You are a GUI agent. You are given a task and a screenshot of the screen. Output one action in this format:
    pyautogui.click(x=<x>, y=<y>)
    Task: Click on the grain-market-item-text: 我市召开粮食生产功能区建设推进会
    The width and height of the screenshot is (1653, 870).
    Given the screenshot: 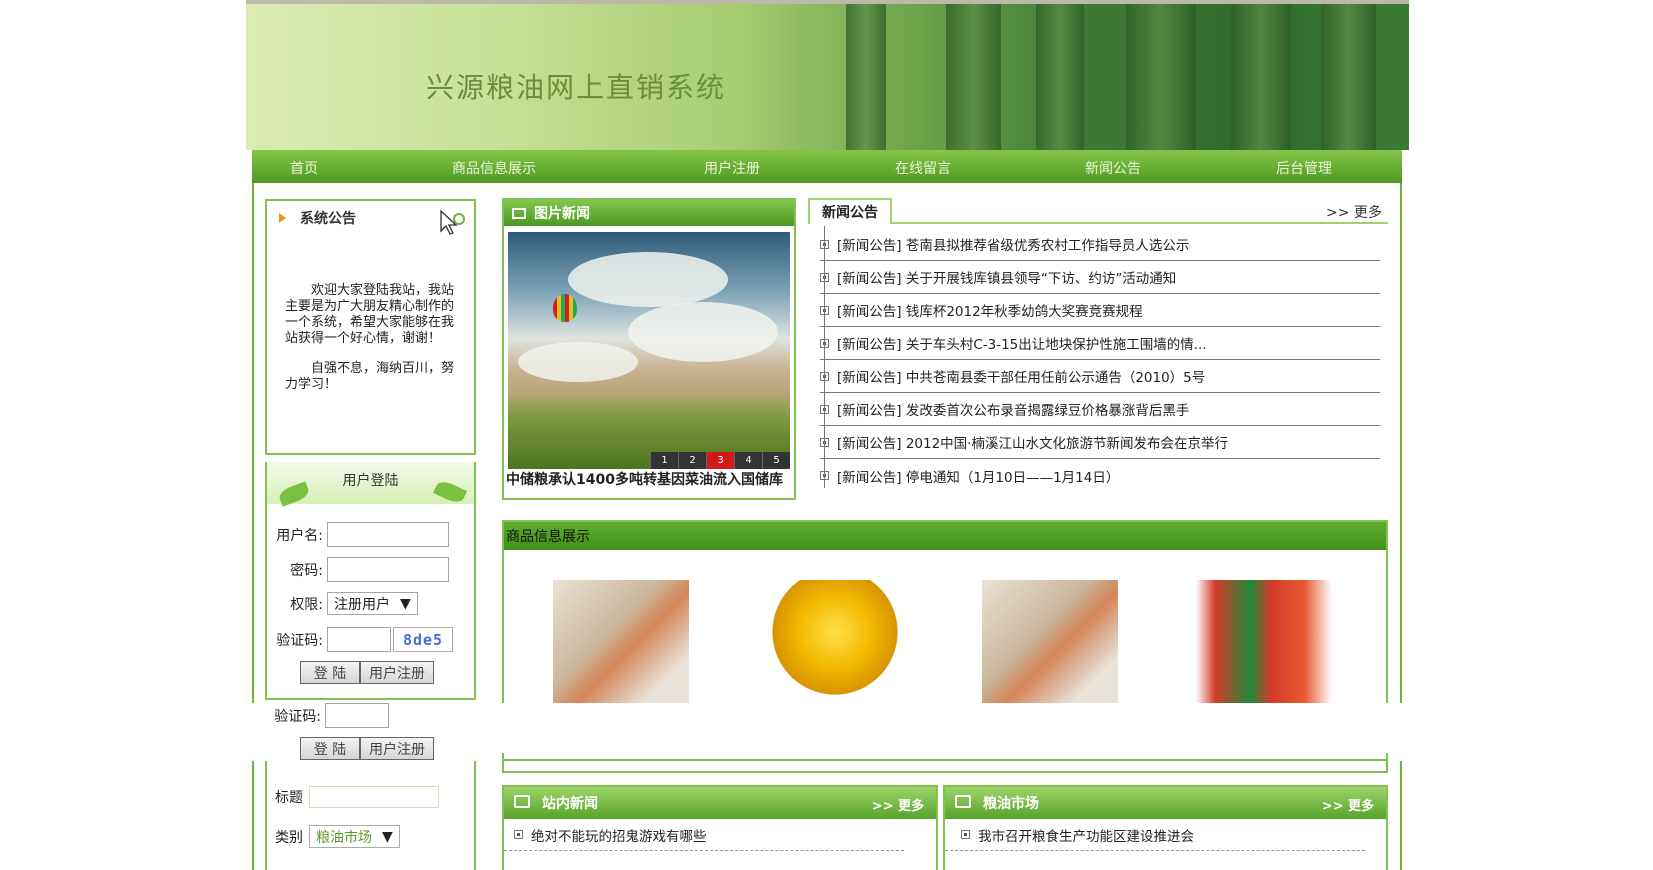 What is the action you would take?
    pyautogui.click(x=1086, y=836)
    